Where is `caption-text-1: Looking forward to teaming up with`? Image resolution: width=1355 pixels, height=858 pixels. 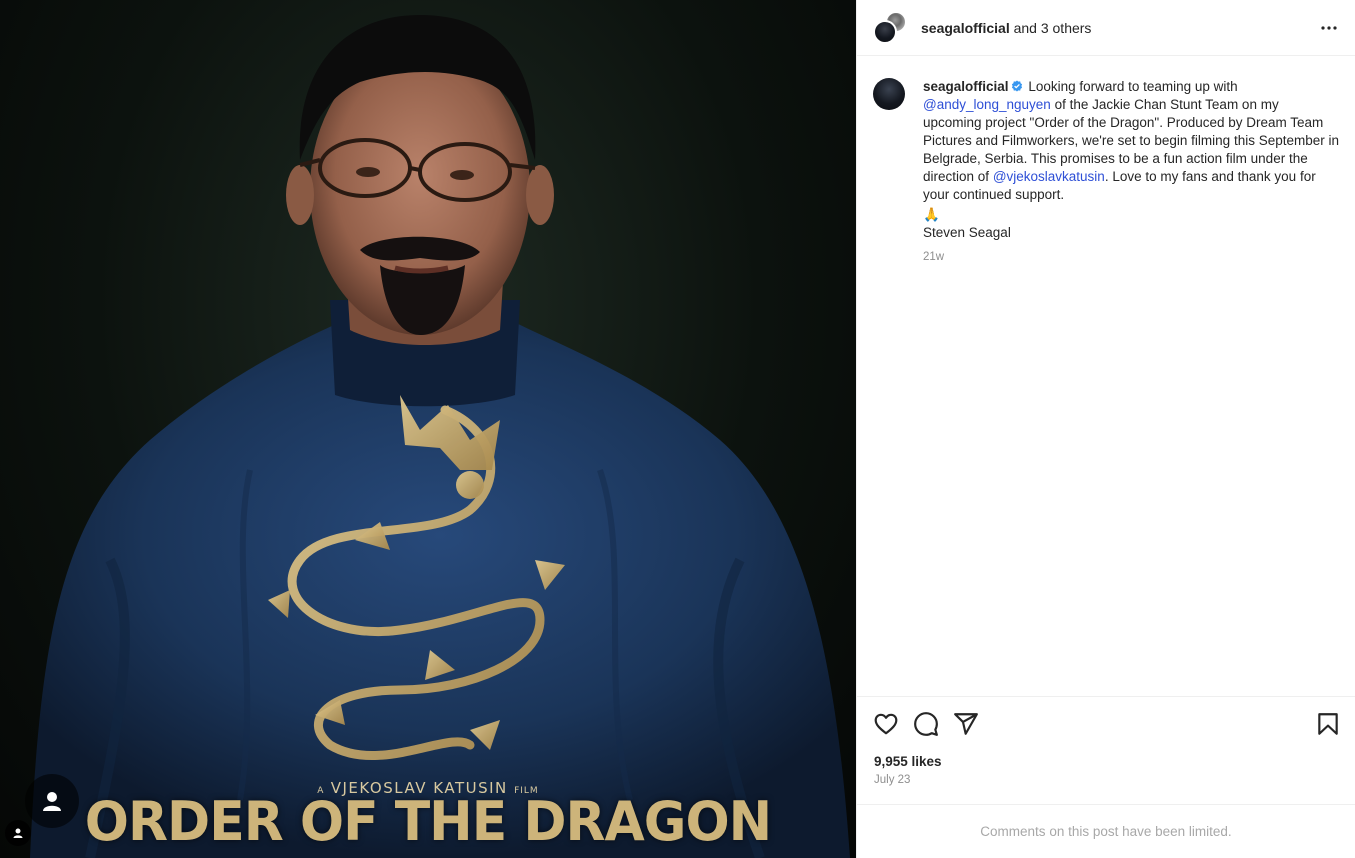
caption-text-1: Looking forward to teaming up with is located at coordinates (1133, 86).